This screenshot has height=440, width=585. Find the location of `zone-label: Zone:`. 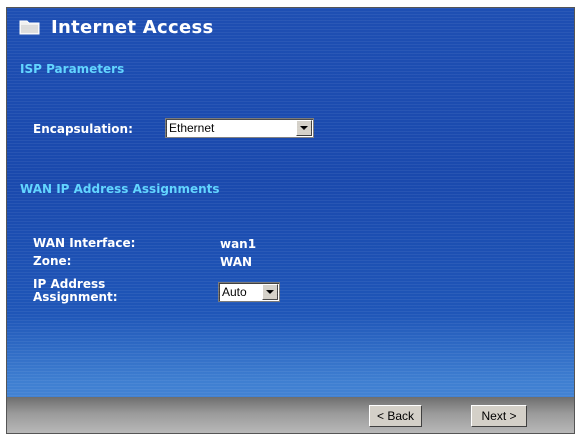

zone-label: Zone: is located at coordinates (52, 261).